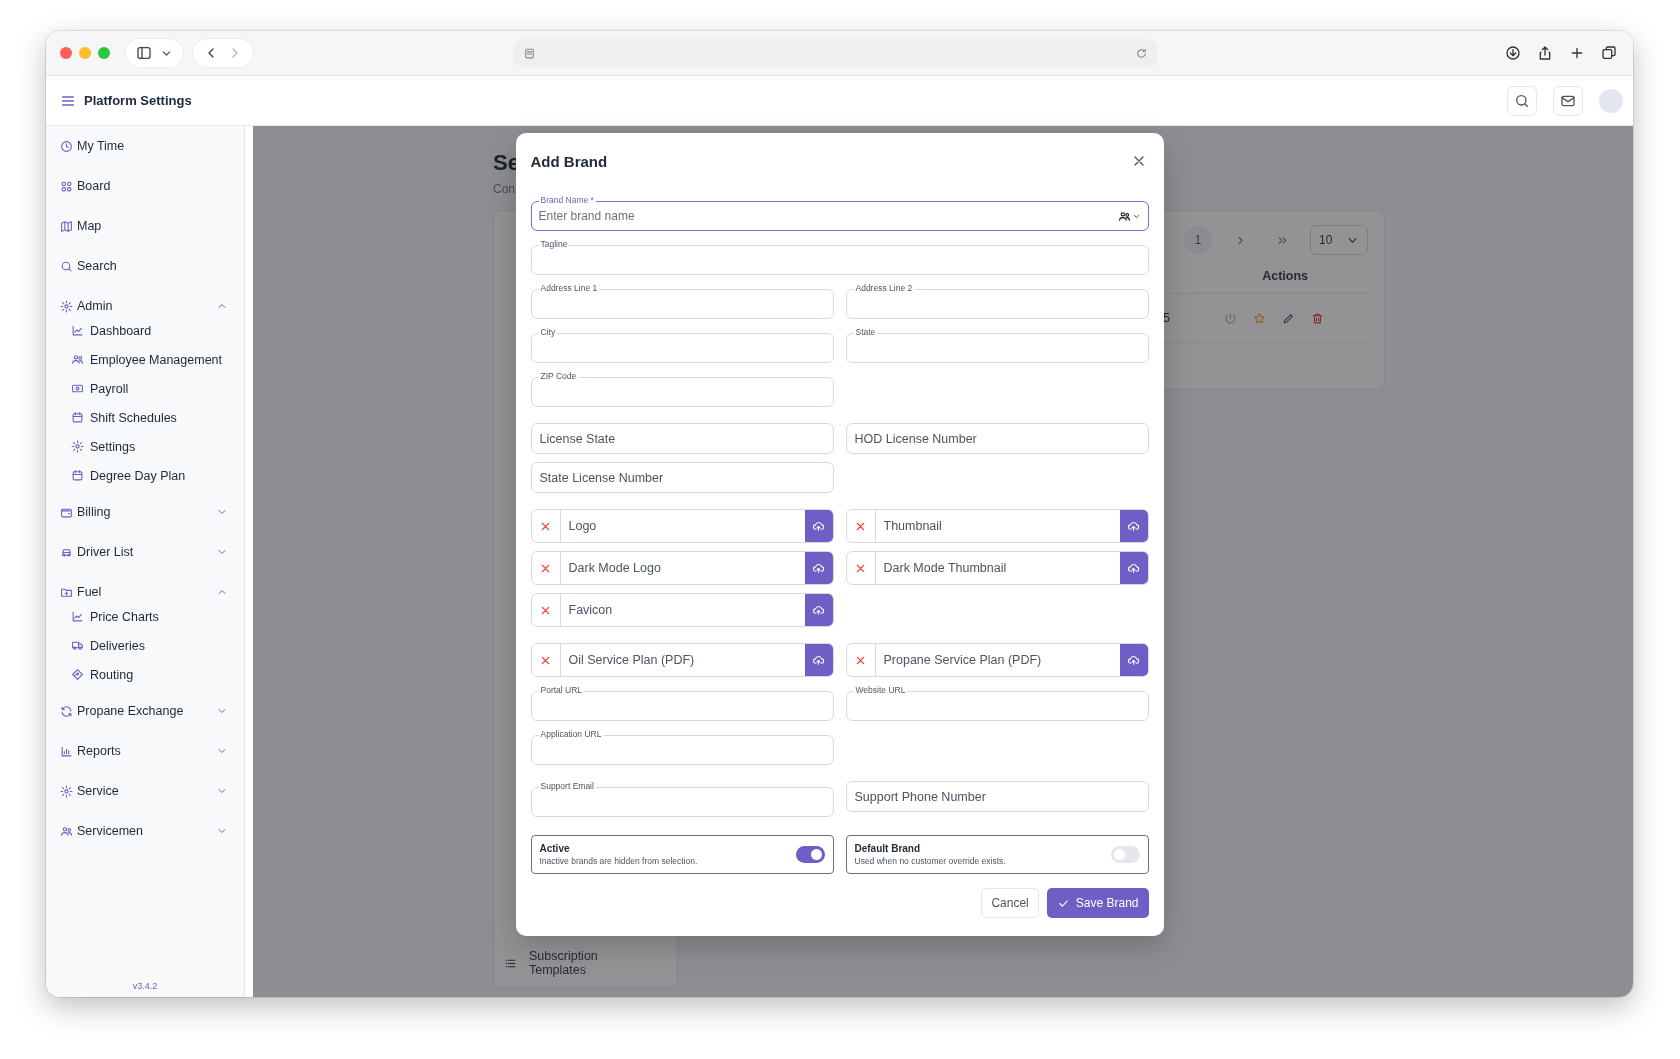  Describe the element at coordinates (138, 100) in the screenshot. I see `page-title: Platform Settings` at that location.